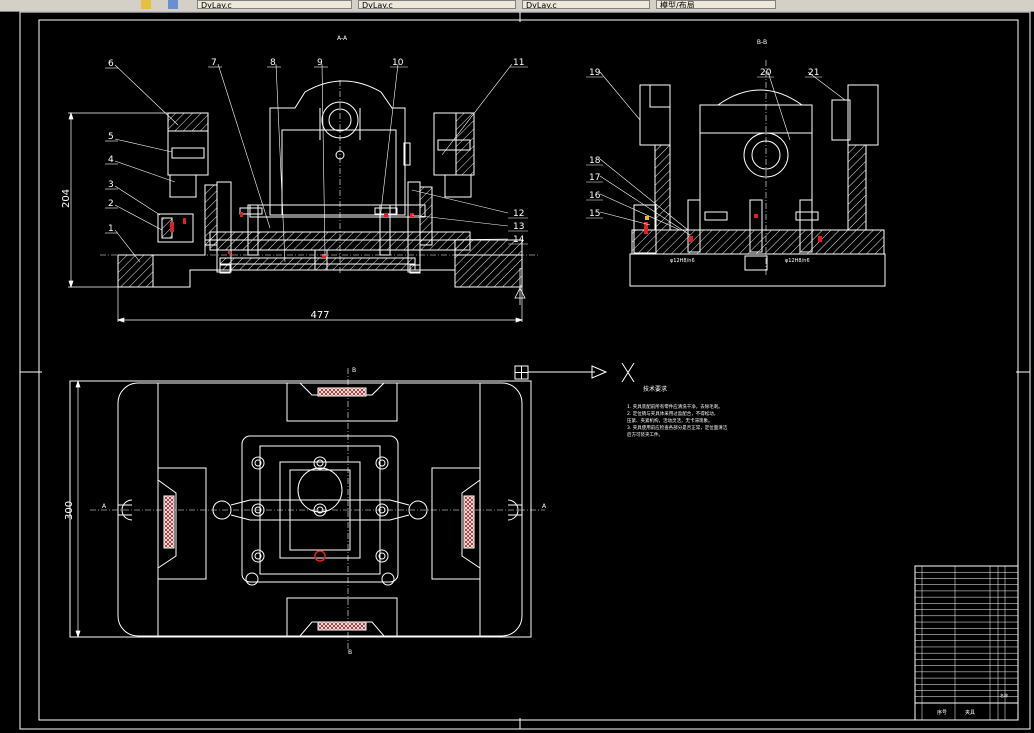 The height and width of the screenshot is (733, 1034). Describe the element at coordinates (320, 63) in the screenshot. I see `callout-9: 9` at that location.